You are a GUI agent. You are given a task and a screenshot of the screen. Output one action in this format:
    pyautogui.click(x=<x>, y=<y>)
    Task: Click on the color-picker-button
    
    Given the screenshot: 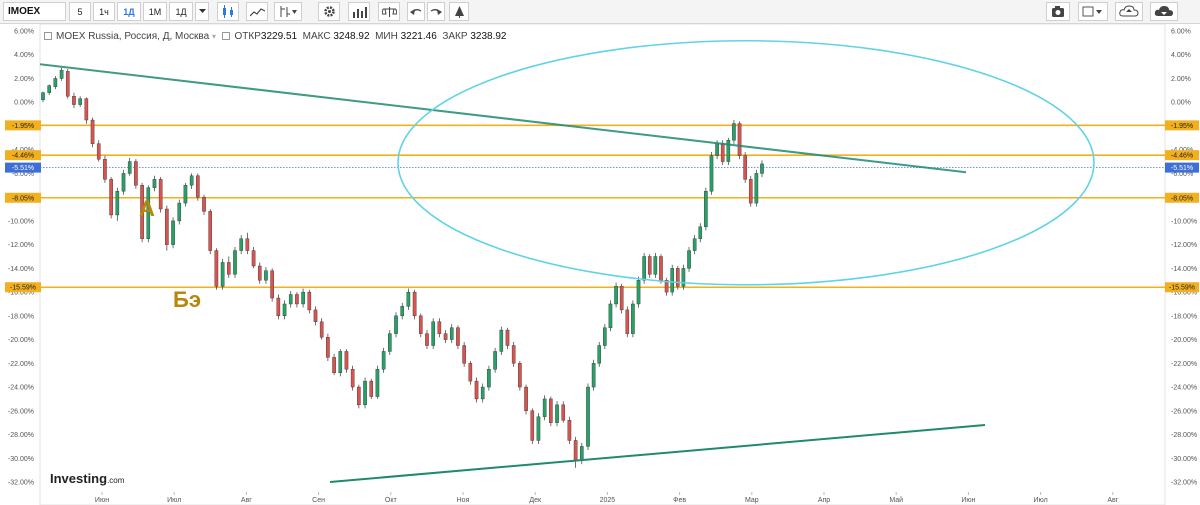 What is the action you would take?
    pyautogui.click(x=1093, y=11)
    